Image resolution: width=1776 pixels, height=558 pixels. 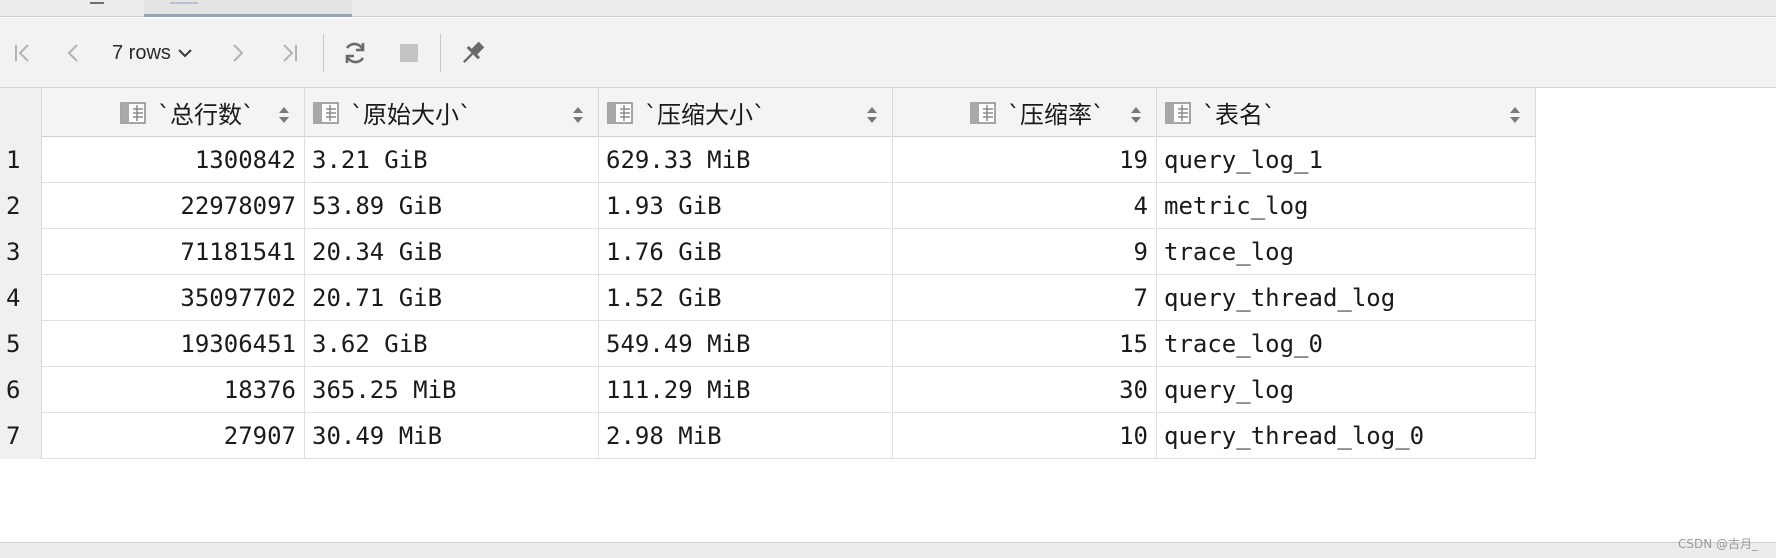 What do you see at coordinates (173, 160) in the screenshot?
I see `cell-total-rows: 1300842` at bounding box center [173, 160].